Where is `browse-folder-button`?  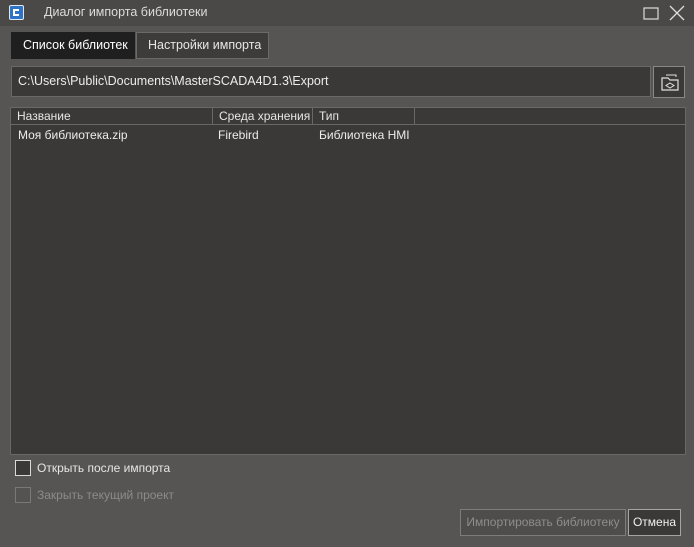
browse-folder-button is located at coordinates (669, 82).